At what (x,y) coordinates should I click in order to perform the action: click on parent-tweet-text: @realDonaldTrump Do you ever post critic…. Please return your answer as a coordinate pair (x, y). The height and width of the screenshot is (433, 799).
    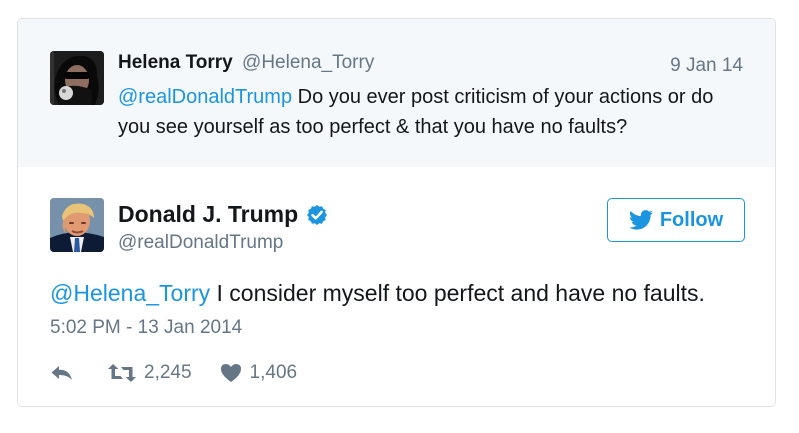
    Looking at the image, I should click on (433, 112).